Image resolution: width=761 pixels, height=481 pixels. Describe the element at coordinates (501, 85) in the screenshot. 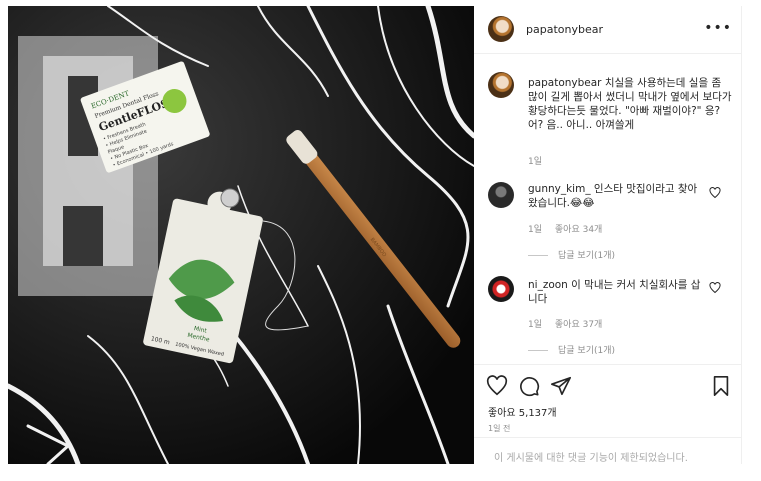

I see `caption-avatar` at that location.